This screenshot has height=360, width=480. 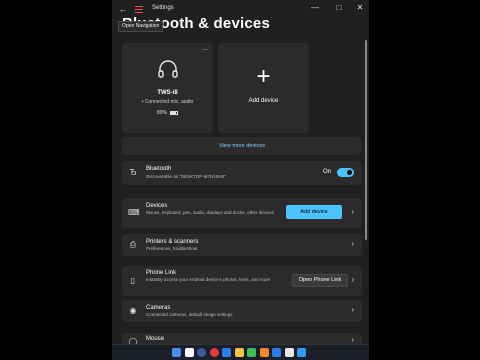 I want to click on close-icon: ✕, so click(x=360, y=8).